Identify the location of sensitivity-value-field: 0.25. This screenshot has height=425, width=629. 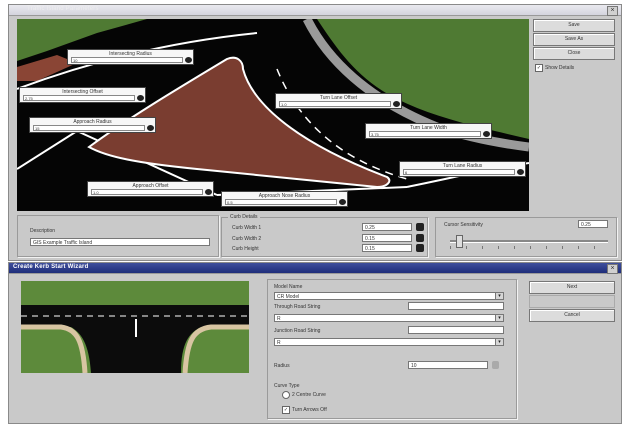
(593, 224).